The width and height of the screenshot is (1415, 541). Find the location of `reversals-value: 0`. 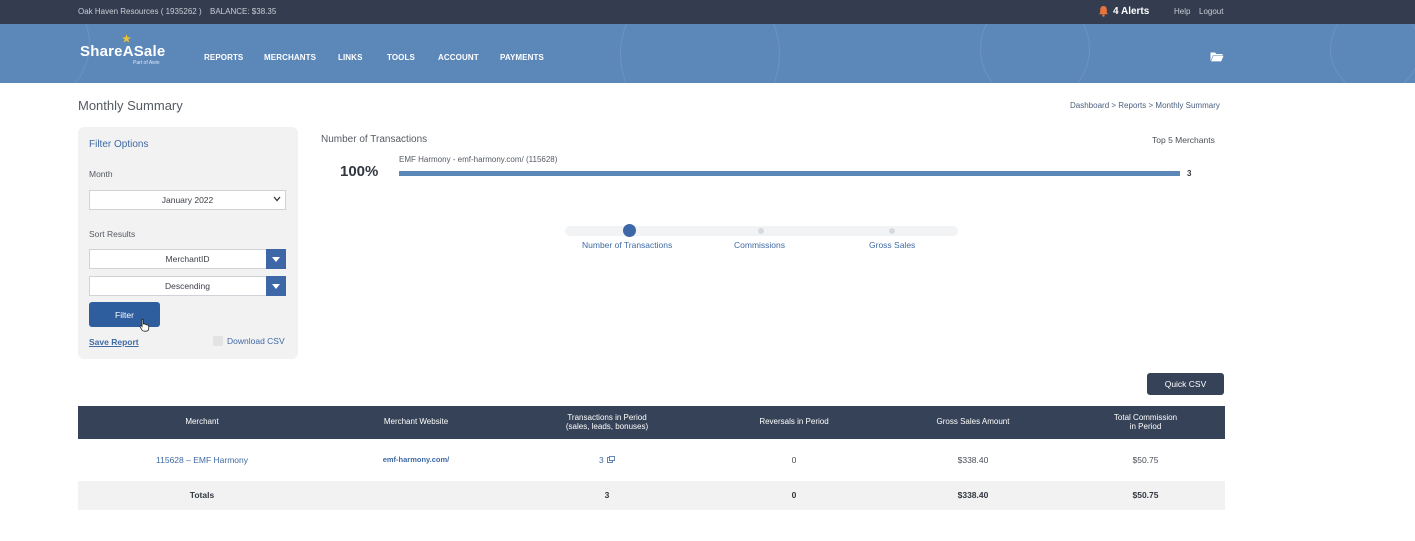

reversals-value: 0 is located at coordinates (794, 459).